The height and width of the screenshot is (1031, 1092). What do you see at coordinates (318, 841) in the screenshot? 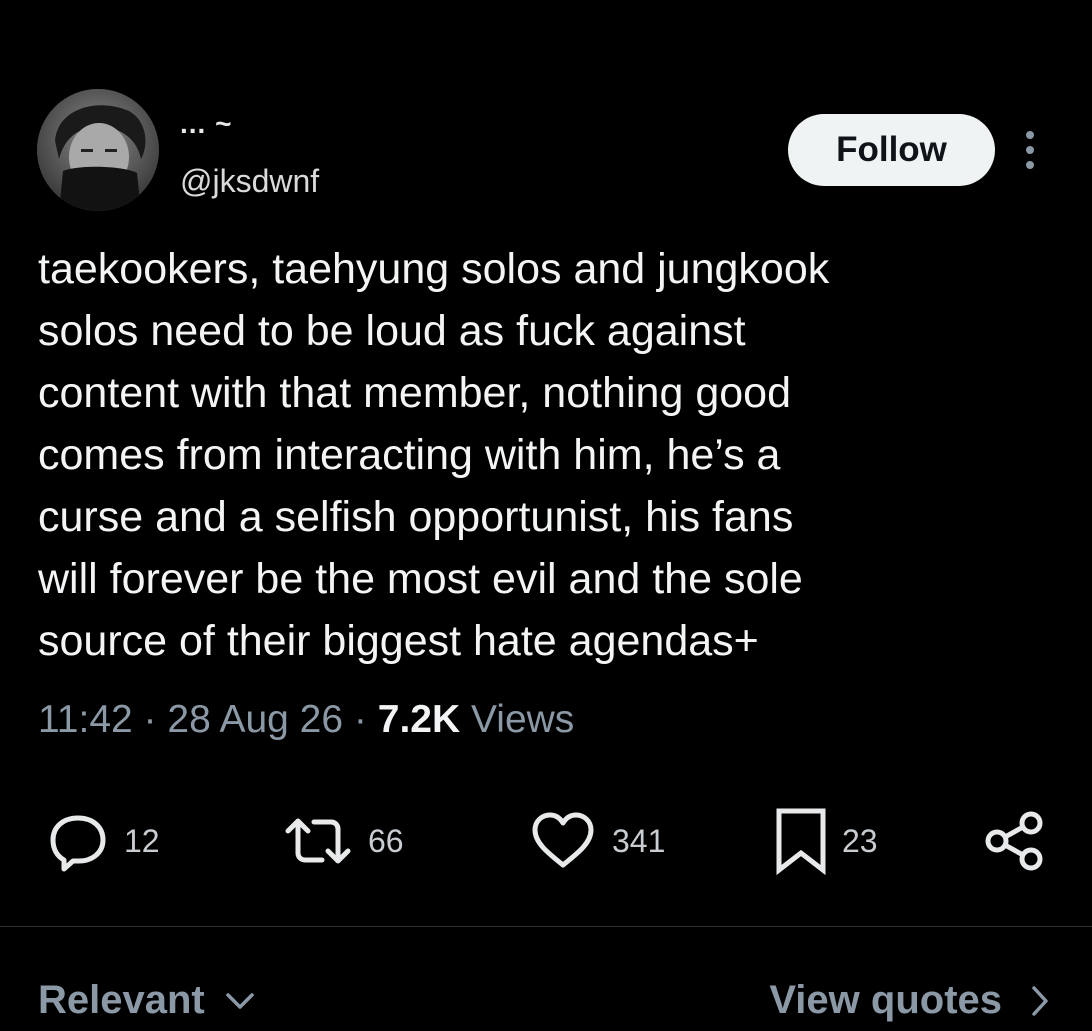
I see `repost-icon` at bounding box center [318, 841].